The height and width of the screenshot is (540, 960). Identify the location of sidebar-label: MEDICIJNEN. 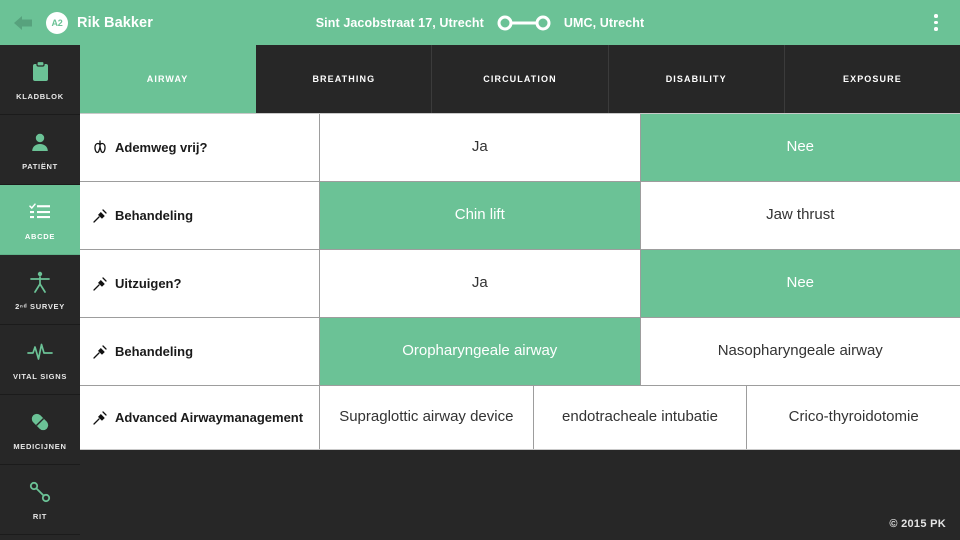
(40, 446).